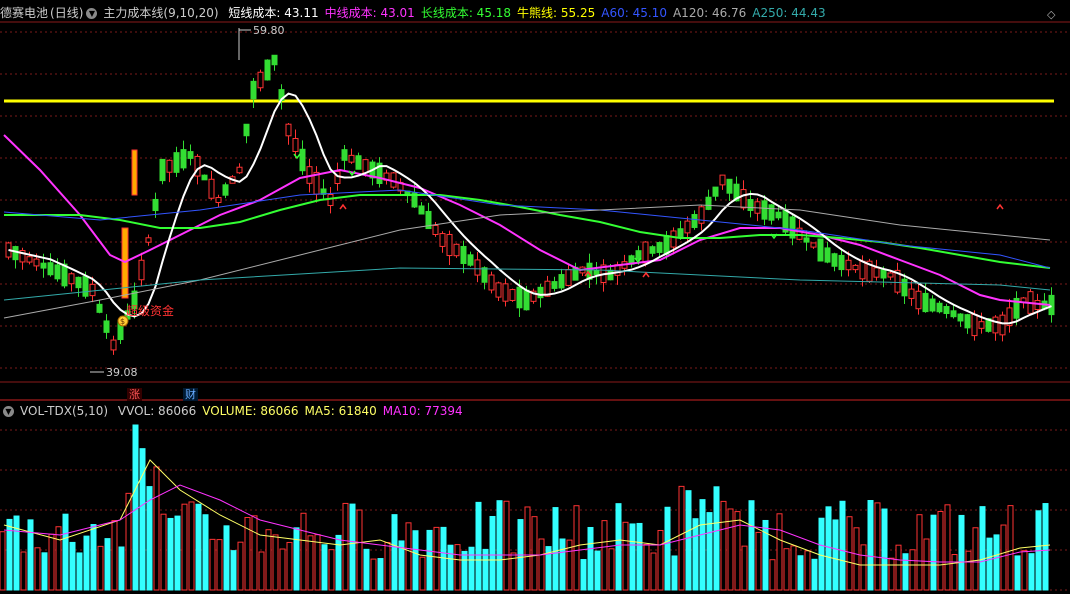  I want to click on volume-indicator-name: VOL-TDX(5,10), so click(64, 411).